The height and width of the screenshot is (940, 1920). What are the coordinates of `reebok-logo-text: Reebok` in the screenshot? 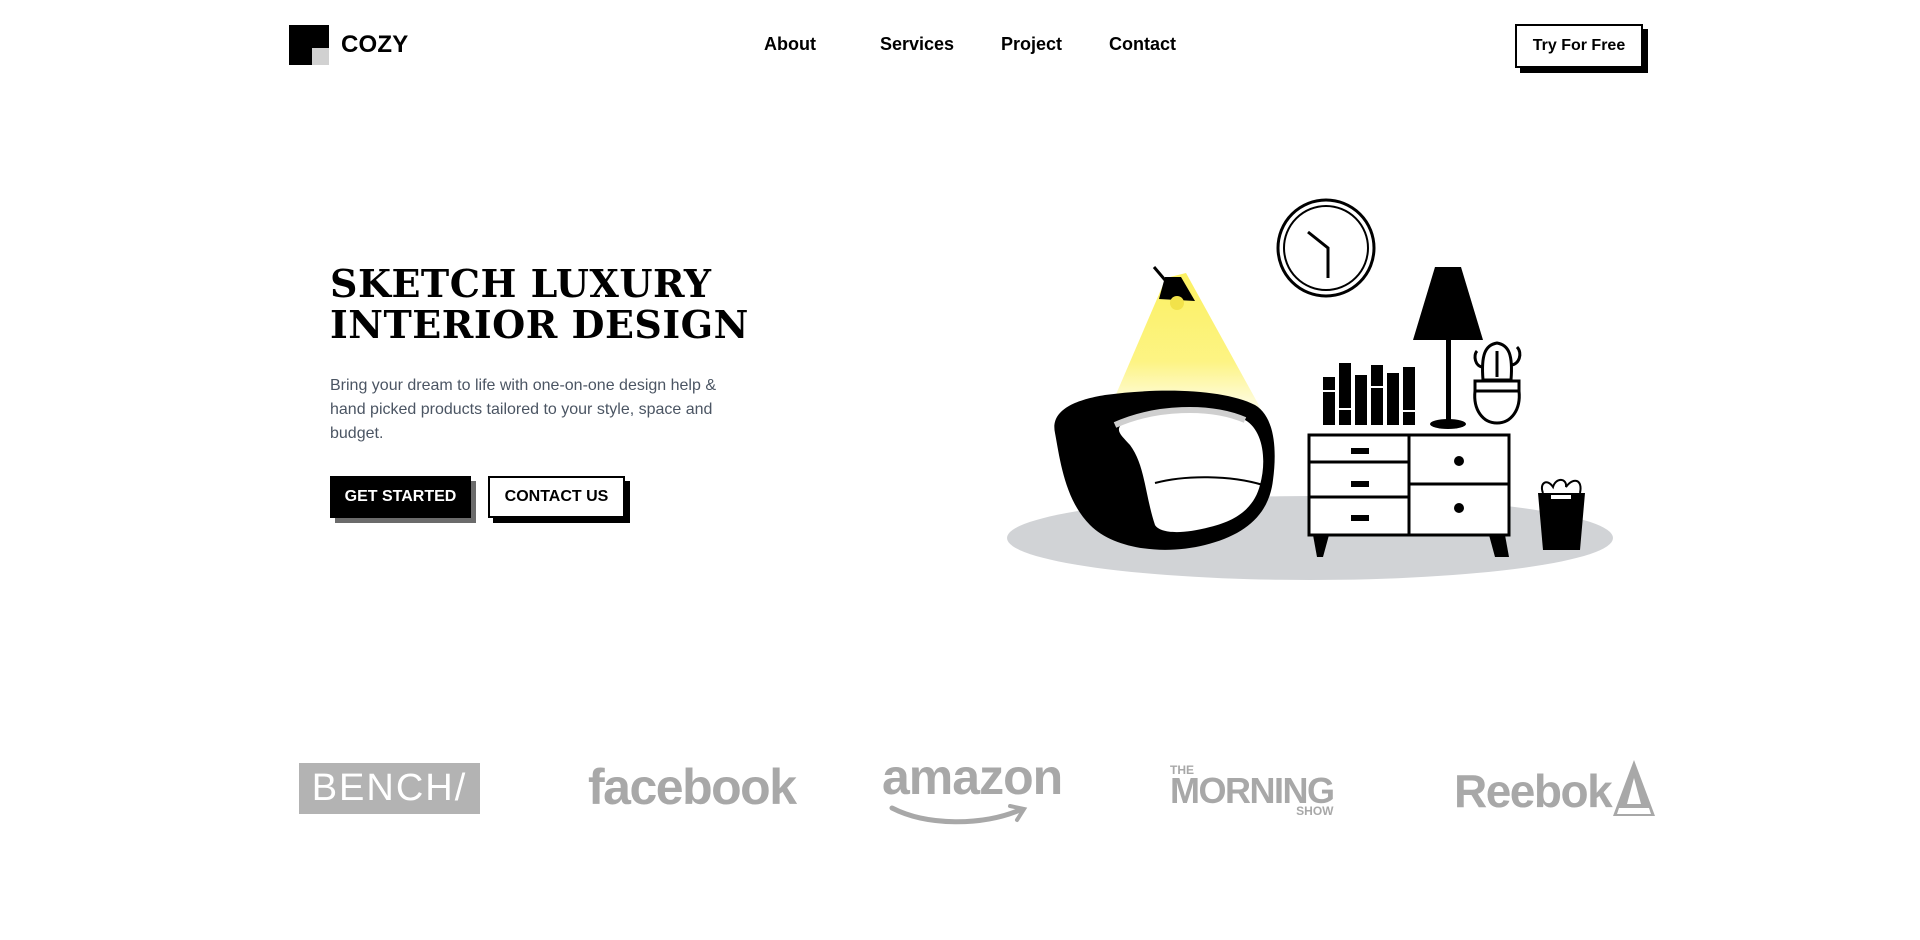 It's located at (1533, 791).